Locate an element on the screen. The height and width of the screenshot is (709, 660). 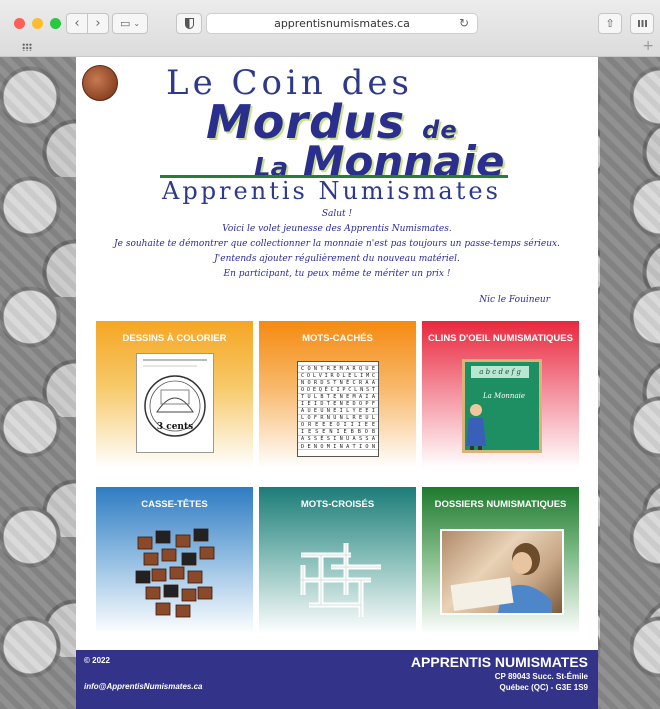
tile-numismatic-files: DOSSIERS NUMISMATIQUES is located at coordinates (500, 560).